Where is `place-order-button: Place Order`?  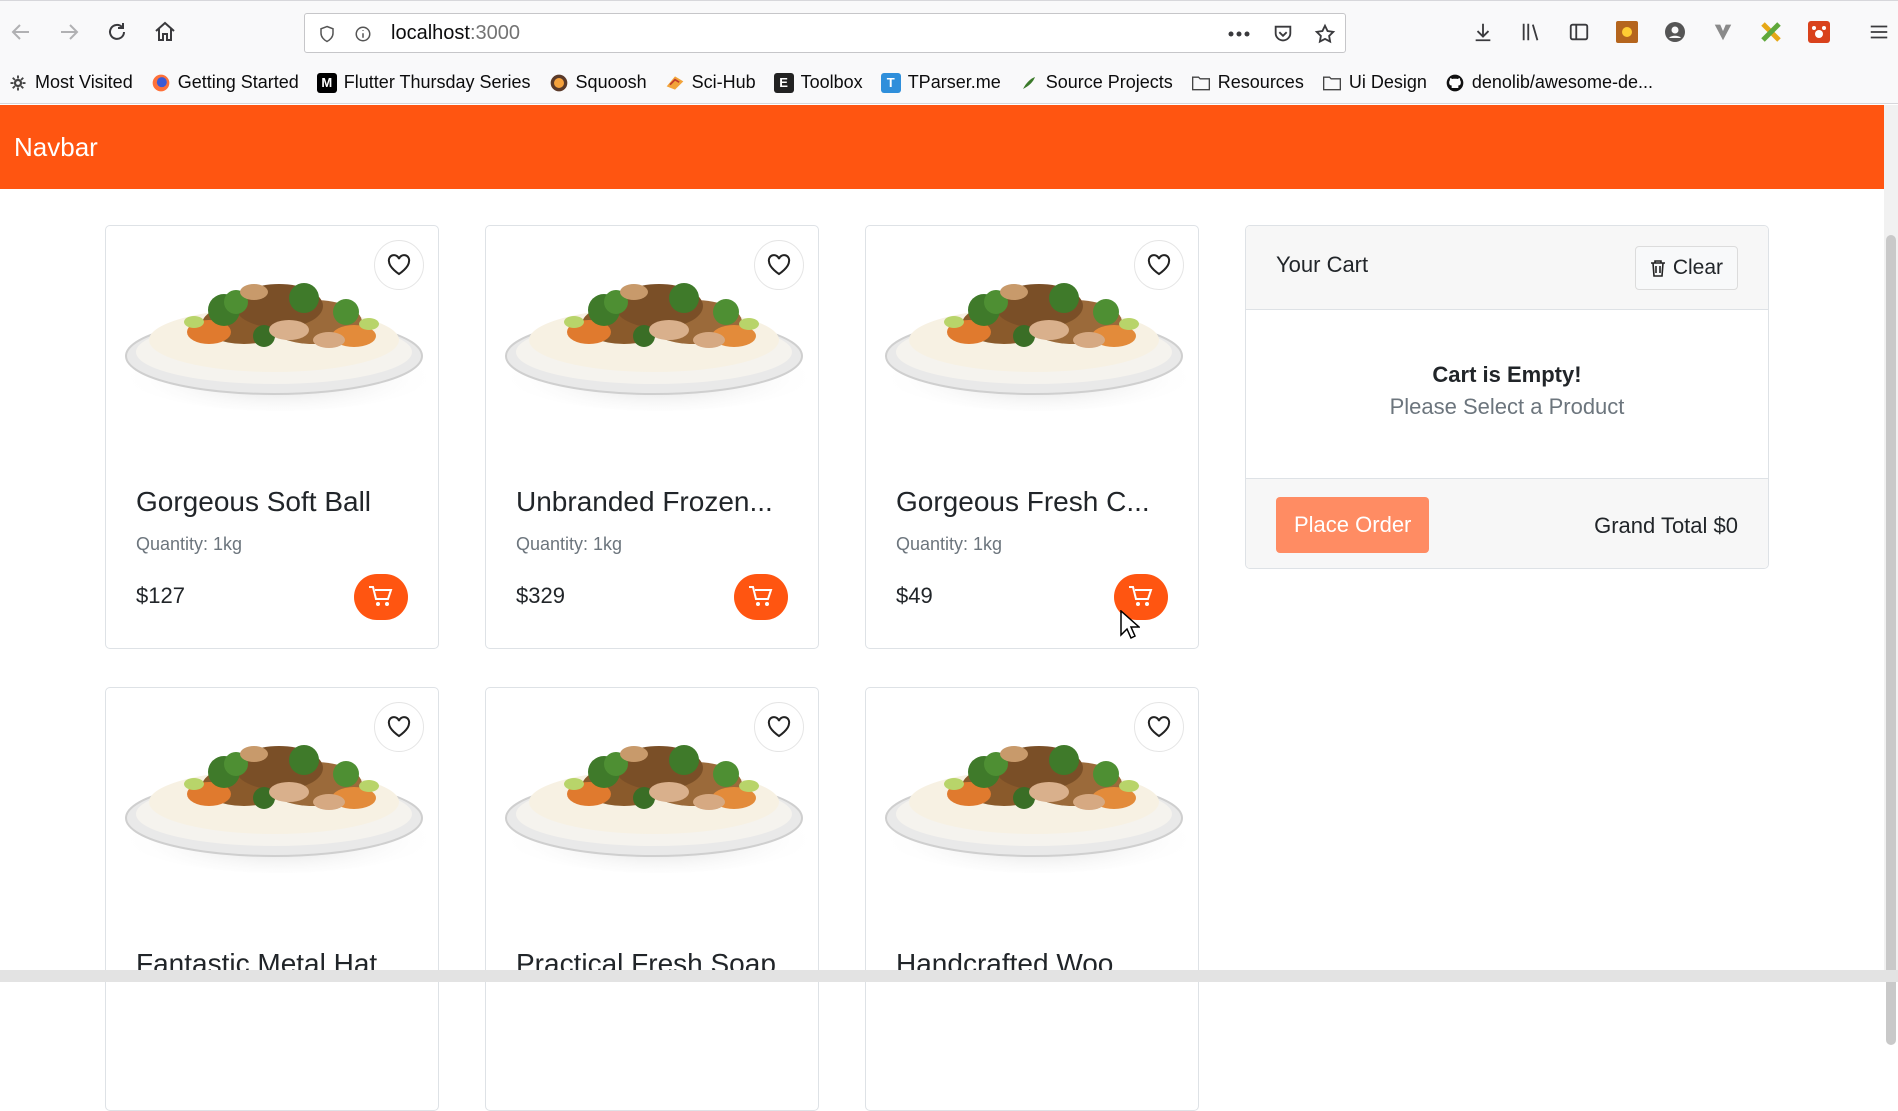 place-order-button: Place Order is located at coordinates (1353, 525).